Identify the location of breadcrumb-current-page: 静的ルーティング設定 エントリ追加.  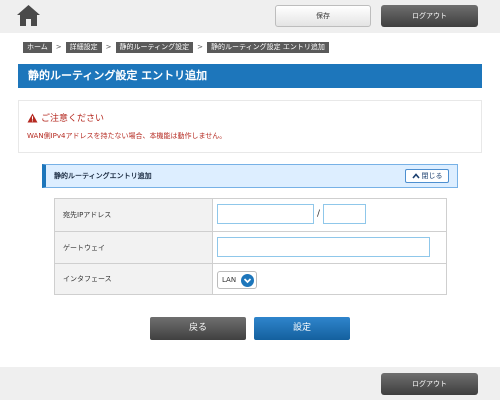
(268, 47).